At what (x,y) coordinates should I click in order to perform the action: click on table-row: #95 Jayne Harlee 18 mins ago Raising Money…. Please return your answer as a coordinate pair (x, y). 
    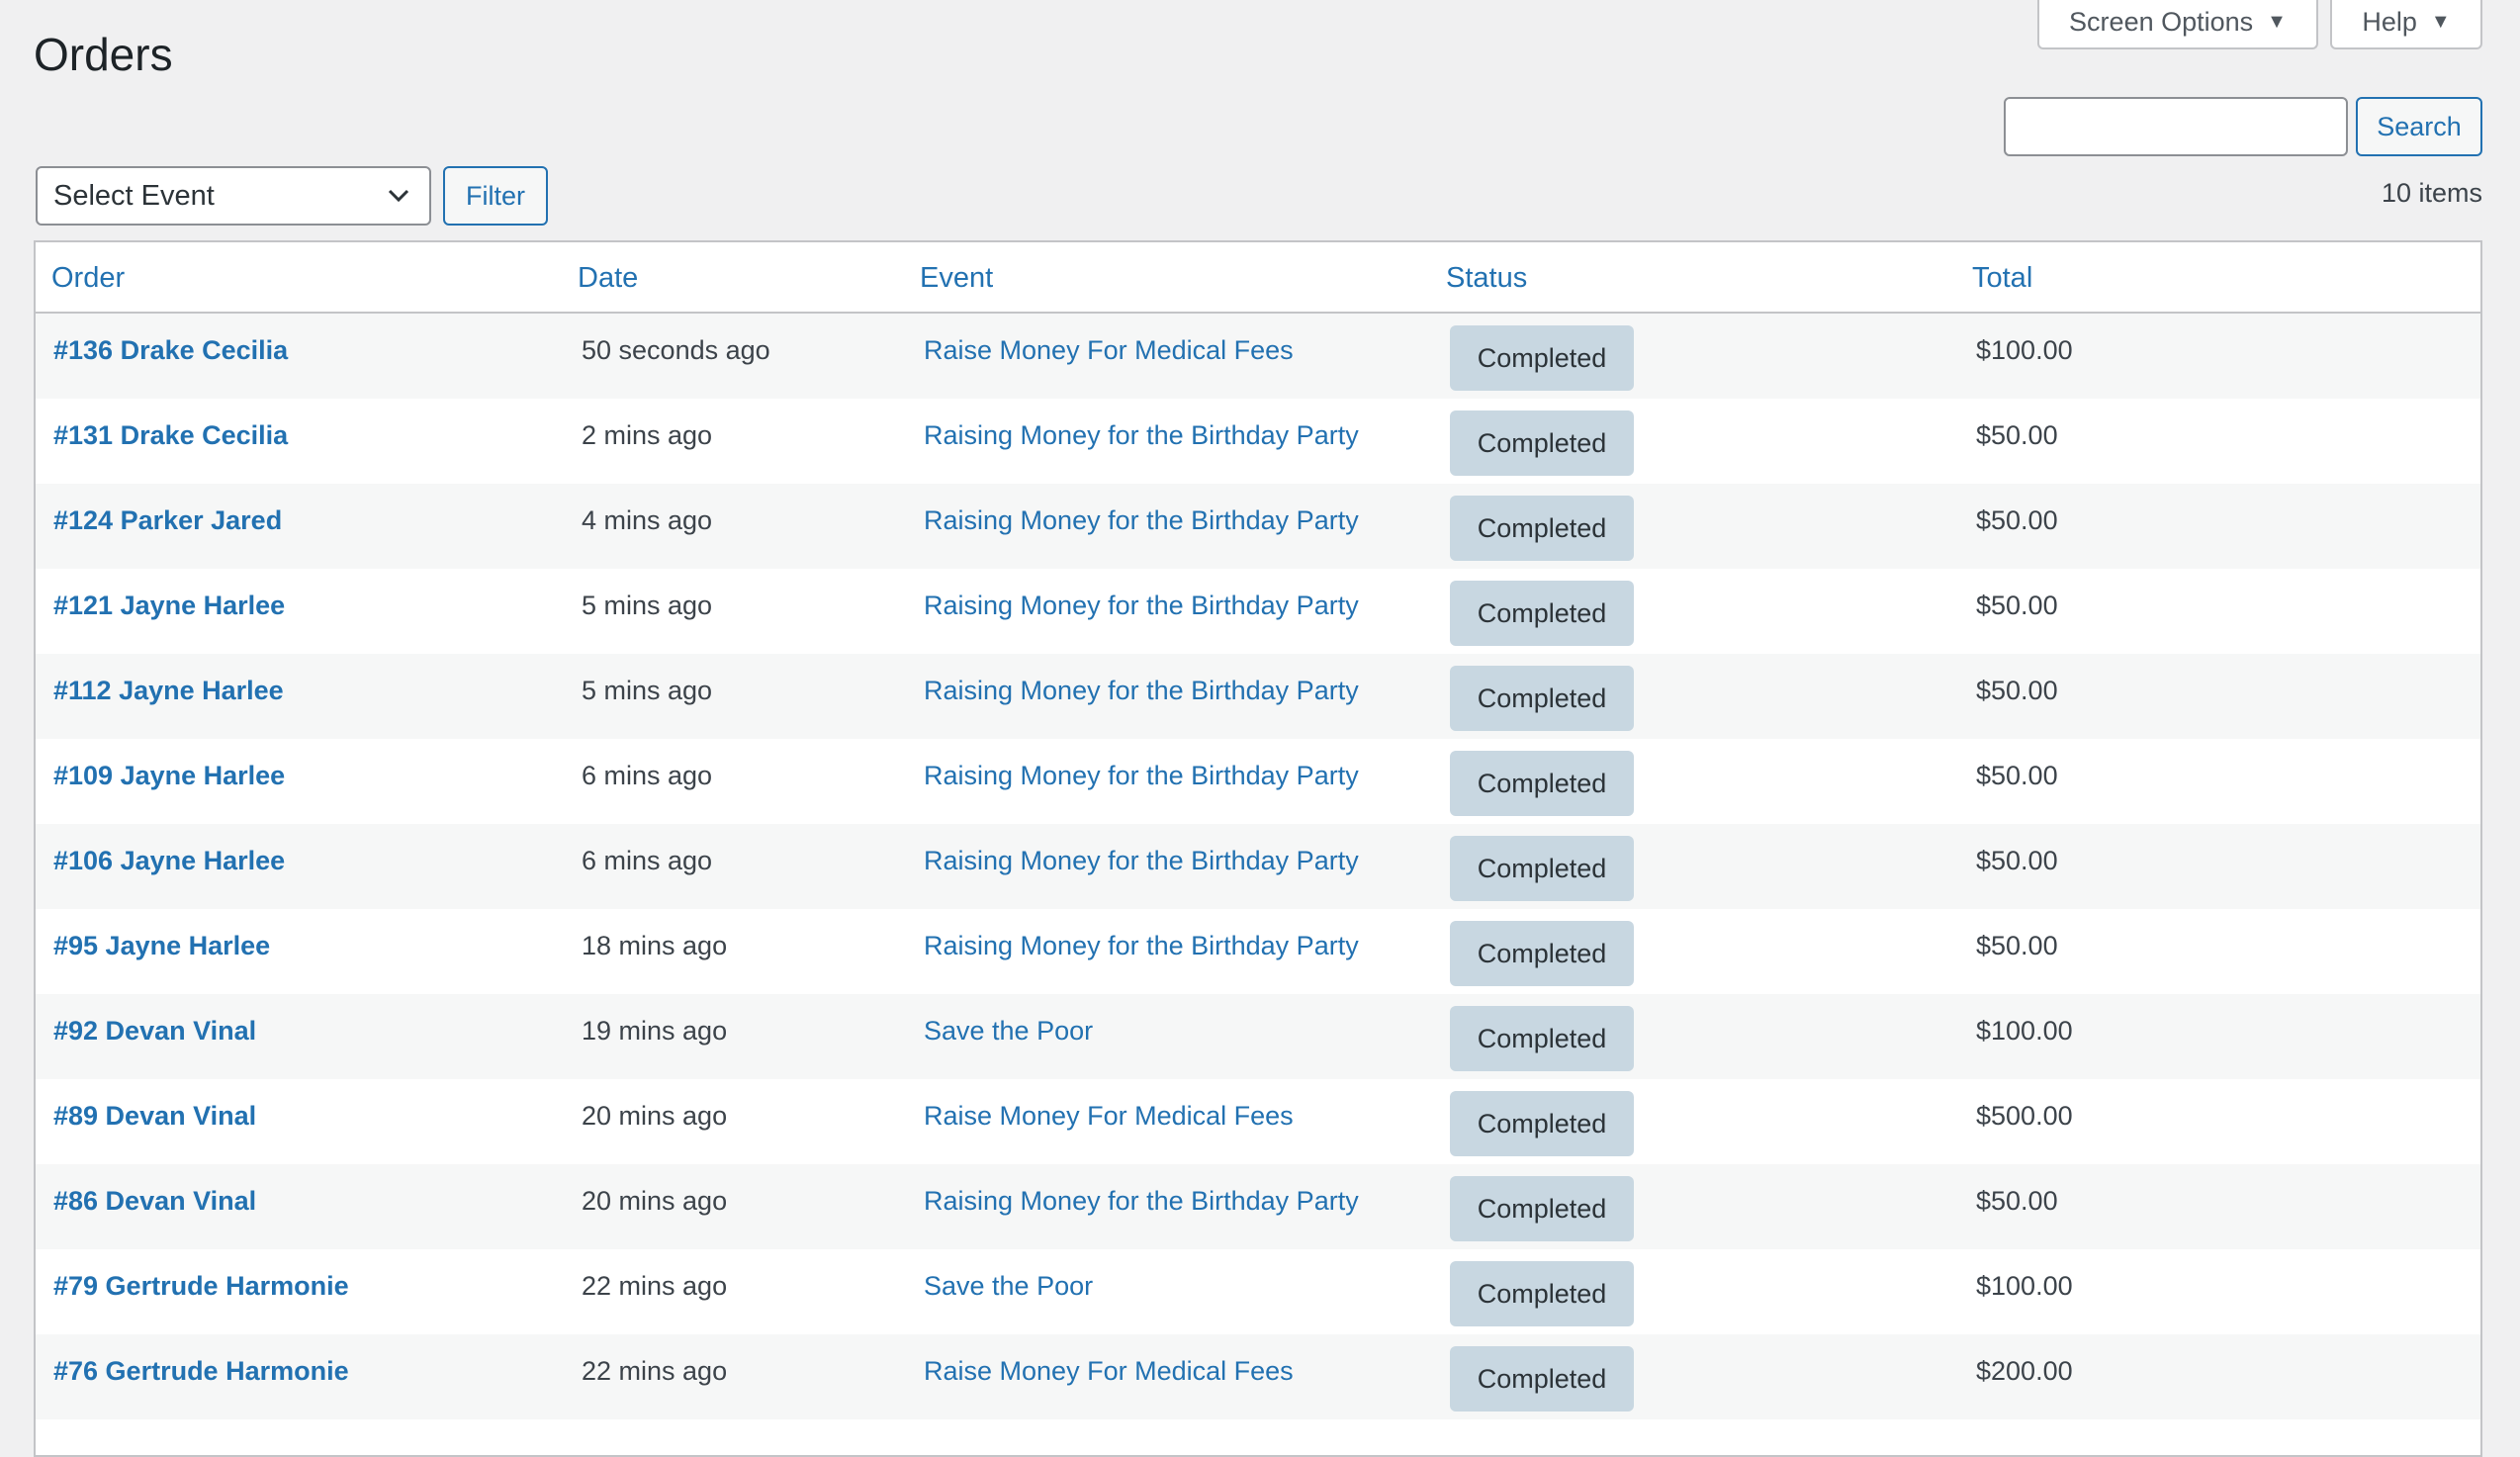
    Looking at the image, I should click on (1258, 952).